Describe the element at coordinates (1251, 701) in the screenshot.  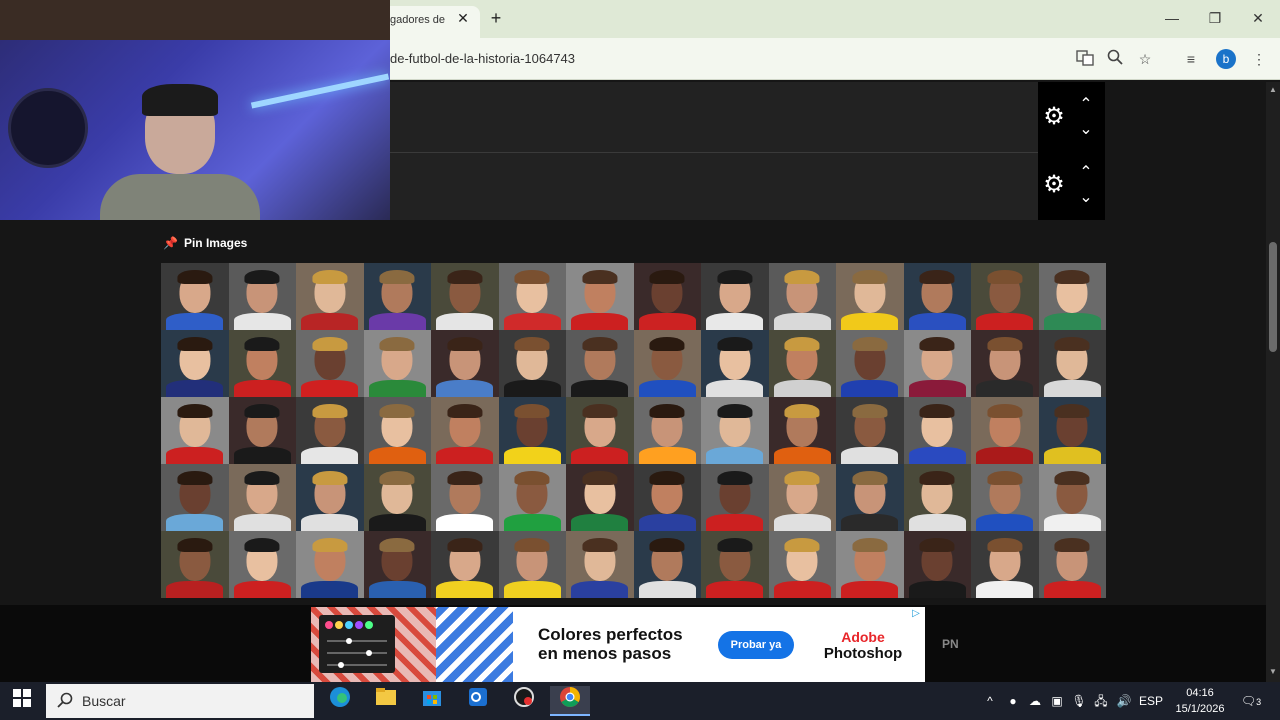
I see `notifications-icon: 🗨3` at that location.